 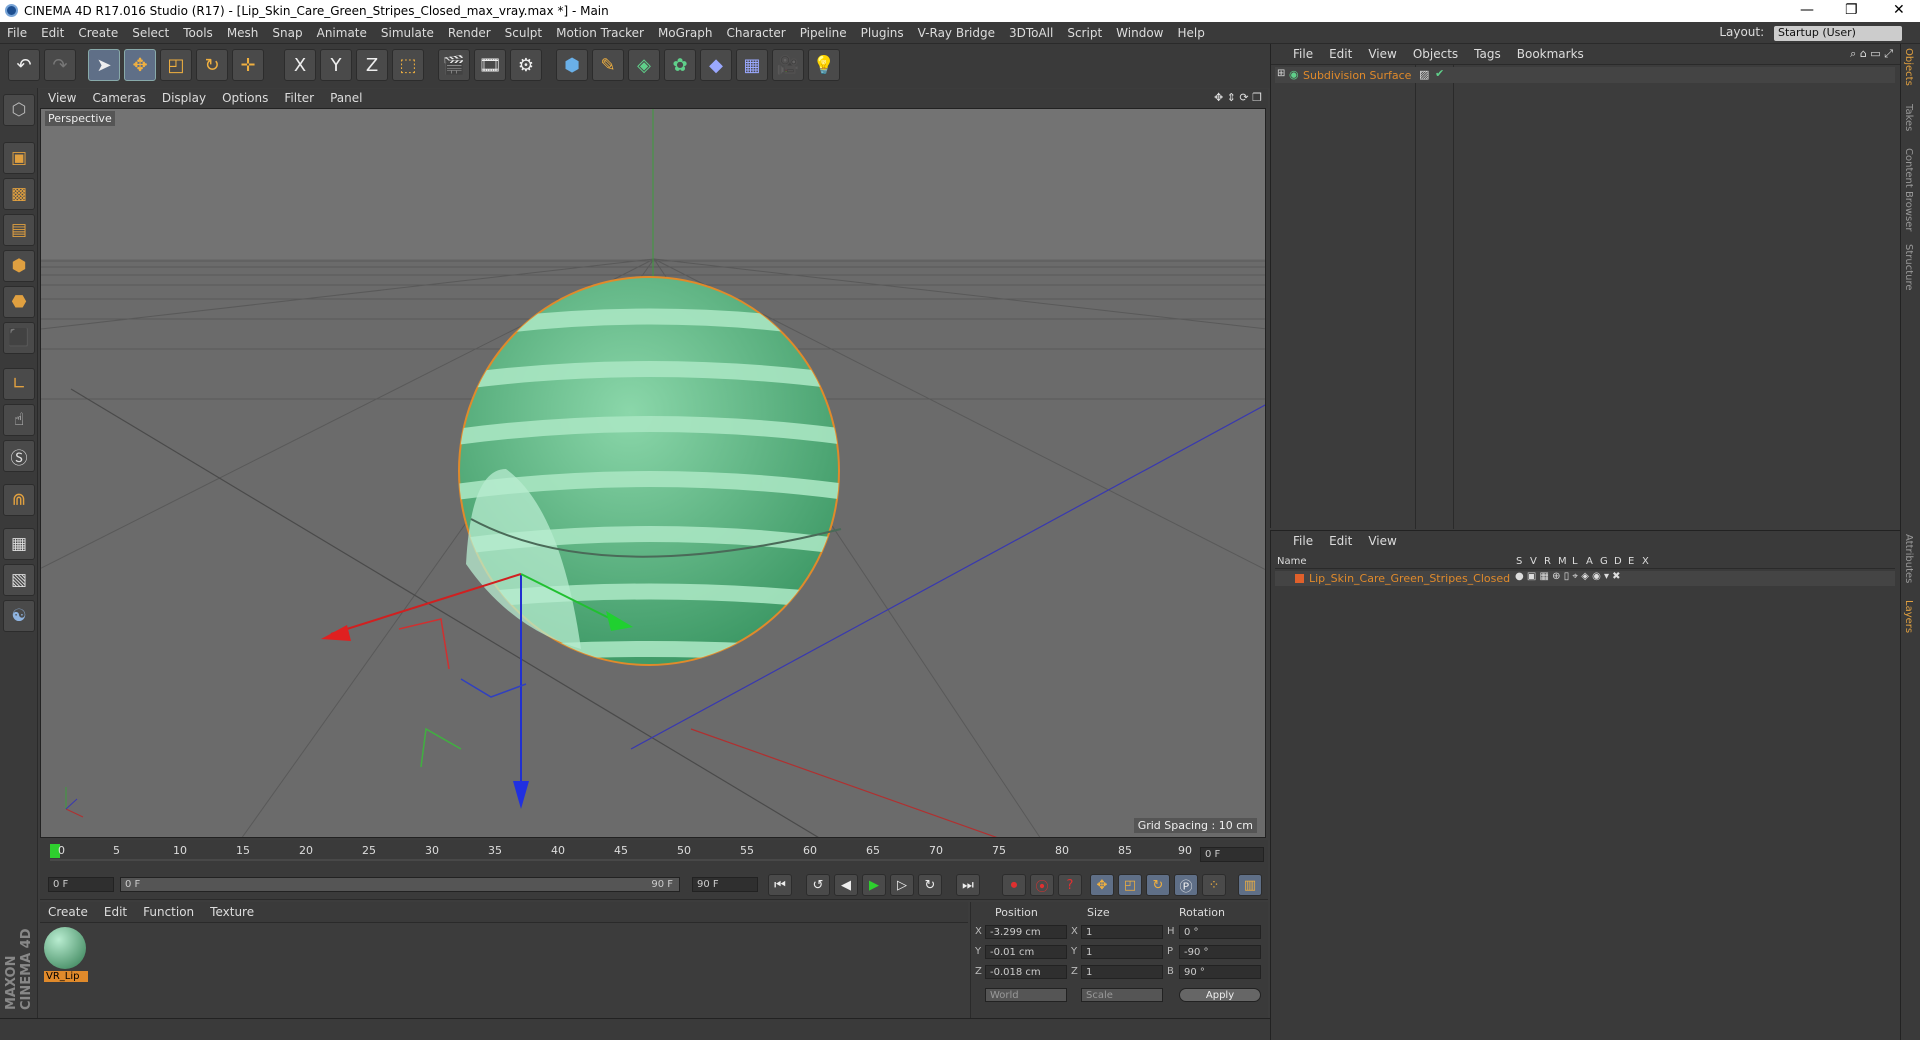 What do you see at coordinates (248, 65) in the screenshot?
I see `live-select-icon: ✛` at bounding box center [248, 65].